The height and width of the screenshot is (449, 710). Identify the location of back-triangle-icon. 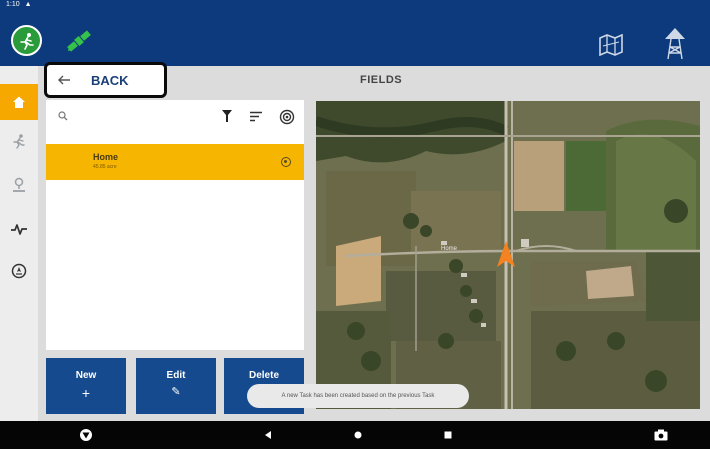
(268, 435).